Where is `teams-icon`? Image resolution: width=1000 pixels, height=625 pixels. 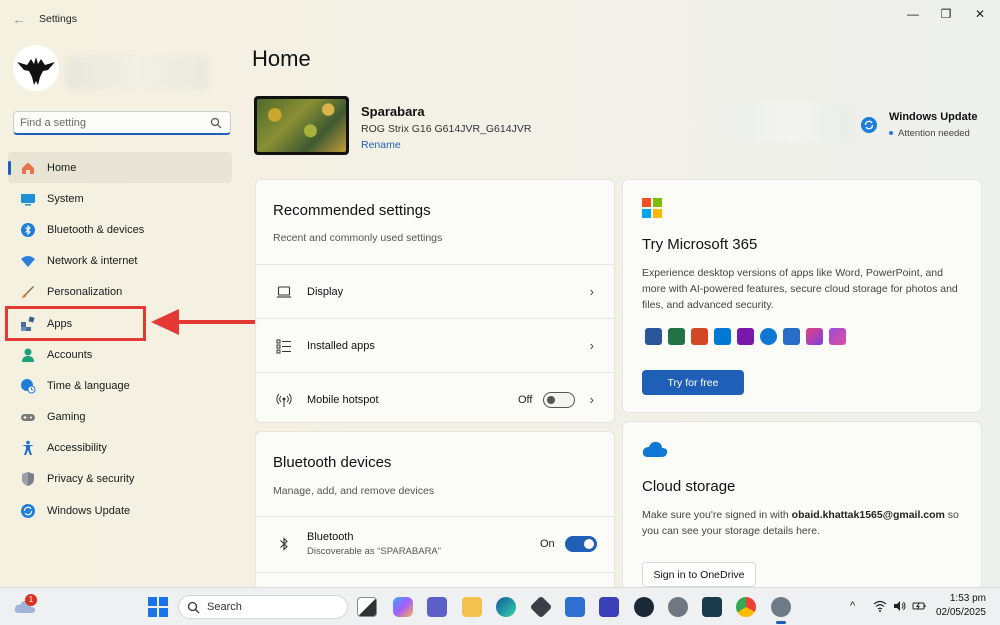 teams-icon is located at coordinates (437, 607).